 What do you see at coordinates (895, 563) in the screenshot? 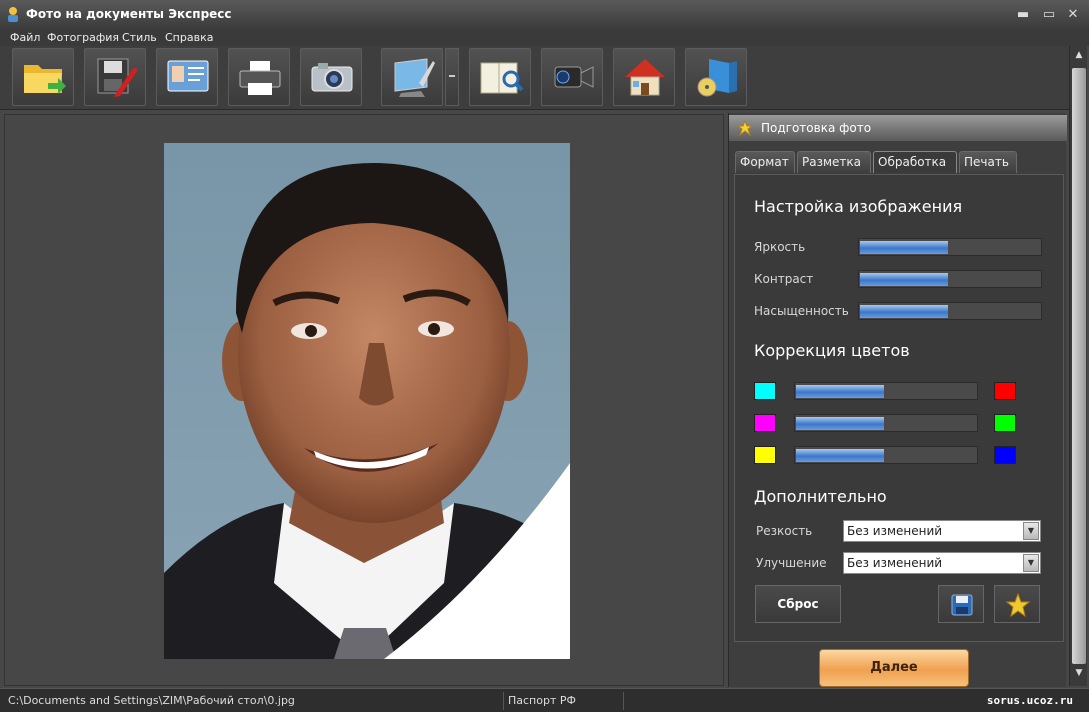
I see `enhance-value: Без изменений` at bounding box center [895, 563].